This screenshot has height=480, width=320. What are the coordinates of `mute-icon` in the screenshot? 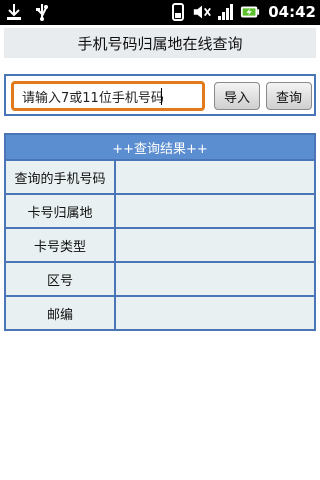 It's located at (202, 12).